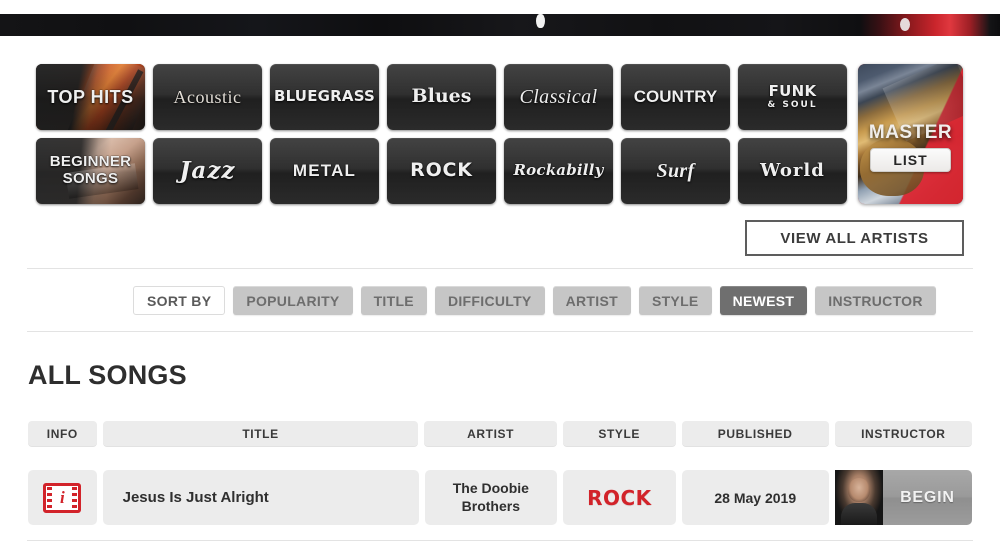 This screenshot has height=547, width=1000. I want to click on view-all-artists-button: VIEW ALL ARTISTS, so click(854, 238).